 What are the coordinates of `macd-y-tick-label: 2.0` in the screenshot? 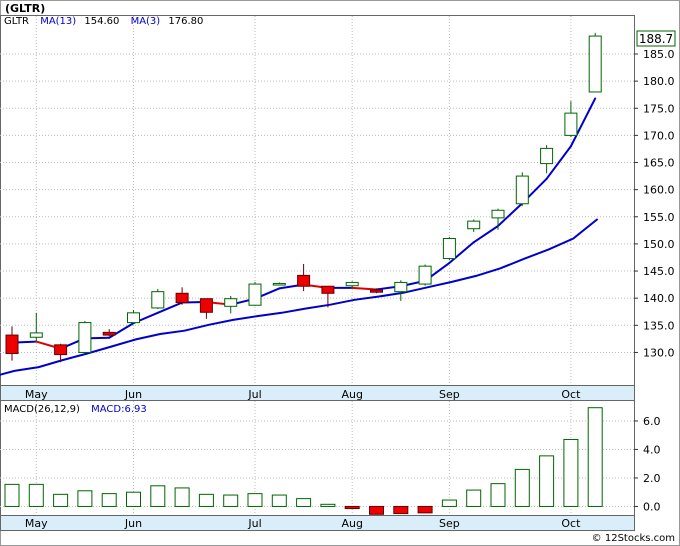 It's located at (652, 478).